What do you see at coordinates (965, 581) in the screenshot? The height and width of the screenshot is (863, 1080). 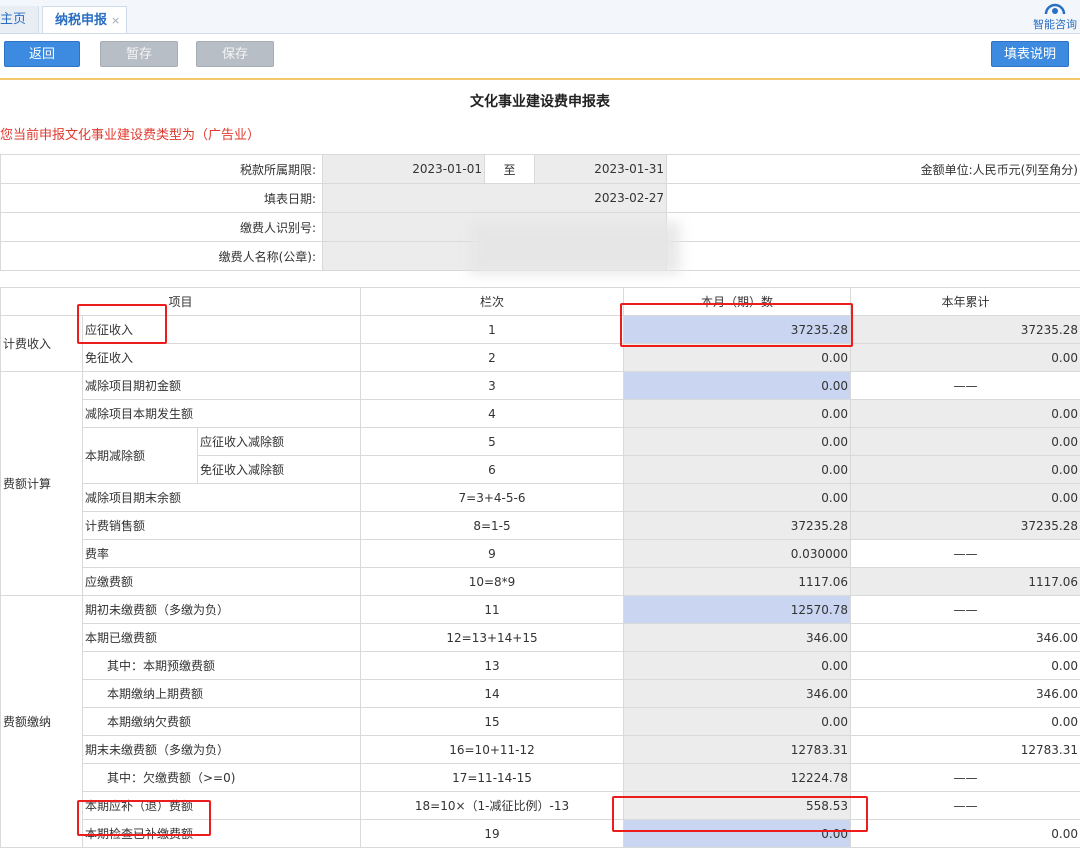 I see `row-ytd: 1117.06` at bounding box center [965, 581].